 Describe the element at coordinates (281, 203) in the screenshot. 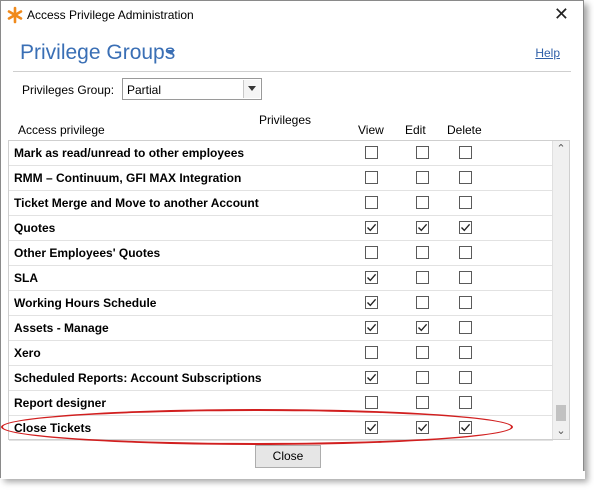

I see `privilege-row: Ticket Merge and Move to another Account` at that location.